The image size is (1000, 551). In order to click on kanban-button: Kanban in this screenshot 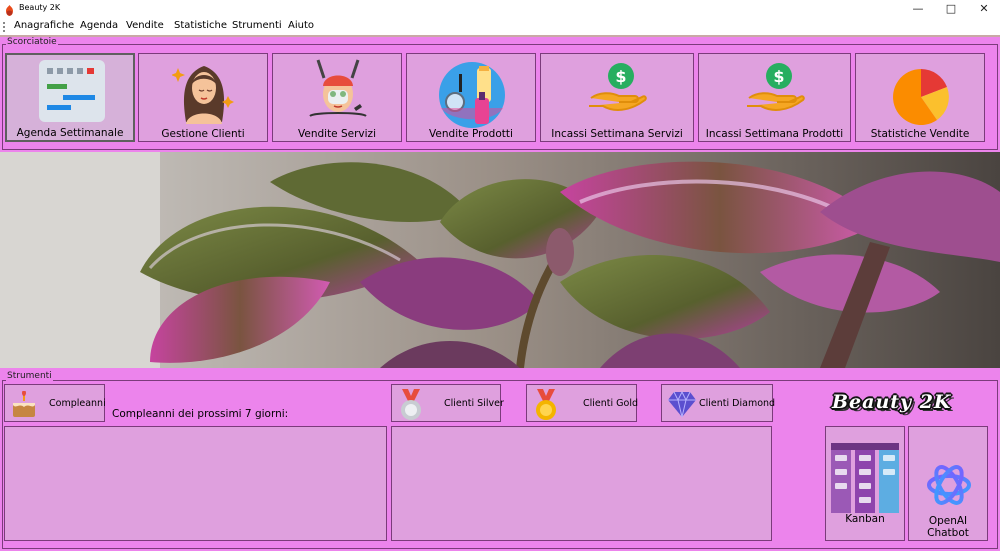, I will do `click(865, 483)`.